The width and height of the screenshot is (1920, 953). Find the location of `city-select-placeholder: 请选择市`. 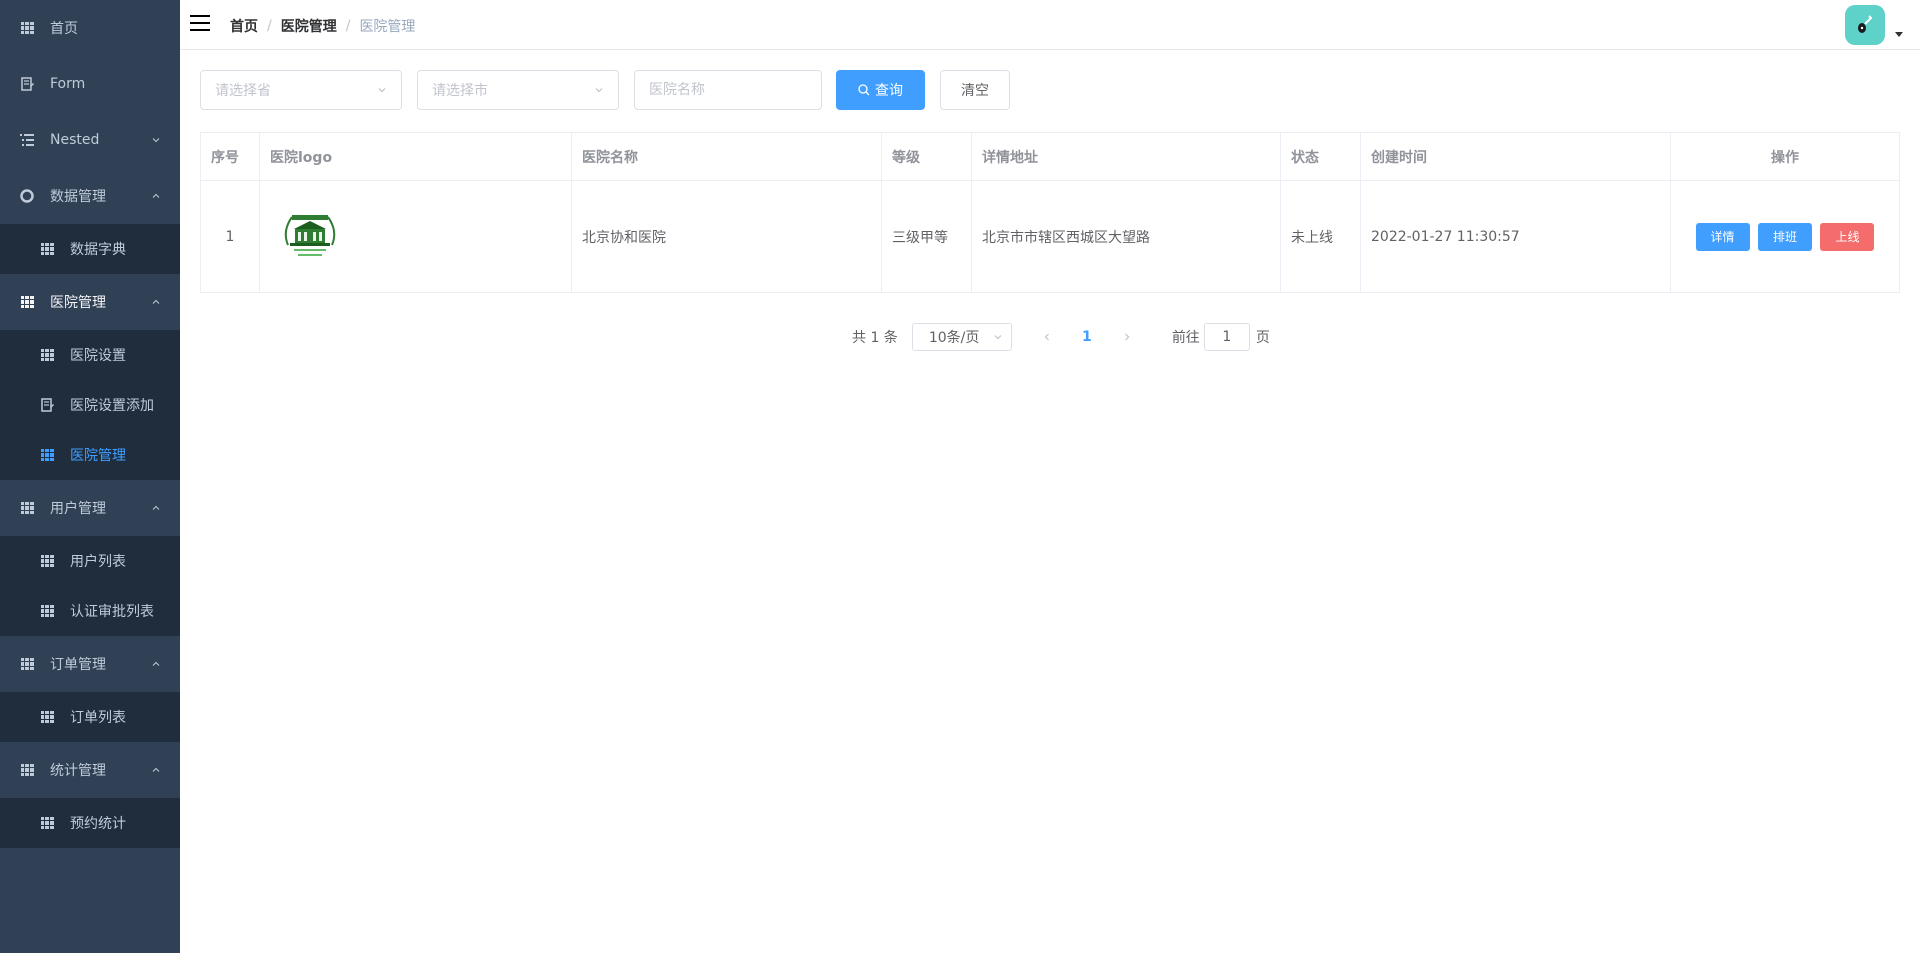

city-select-placeholder: 请选择市 is located at coordinates (460, 91).